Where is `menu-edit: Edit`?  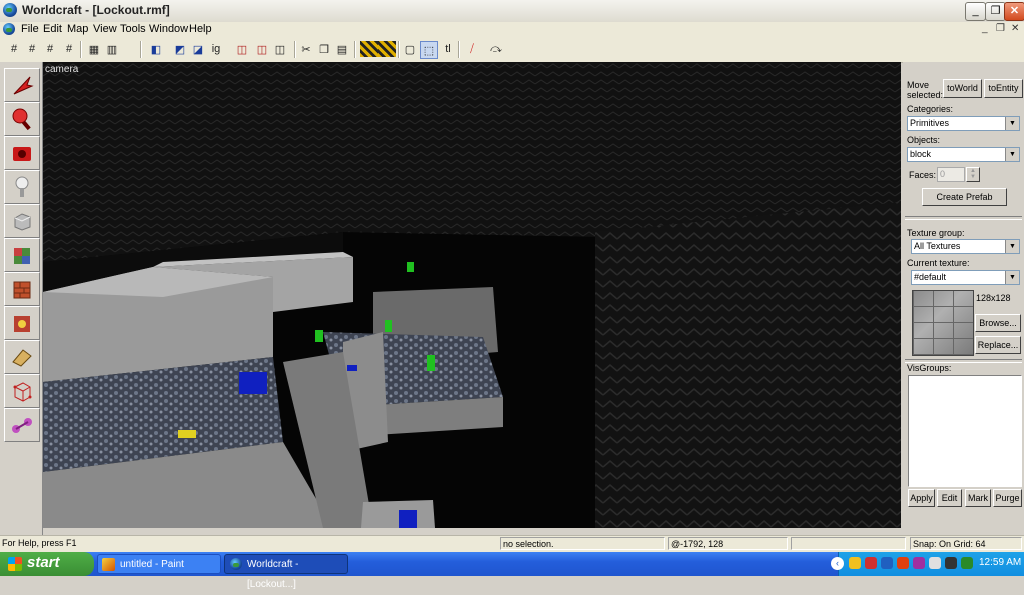 menu-edit: Edit is located at coordinates (52, 29).